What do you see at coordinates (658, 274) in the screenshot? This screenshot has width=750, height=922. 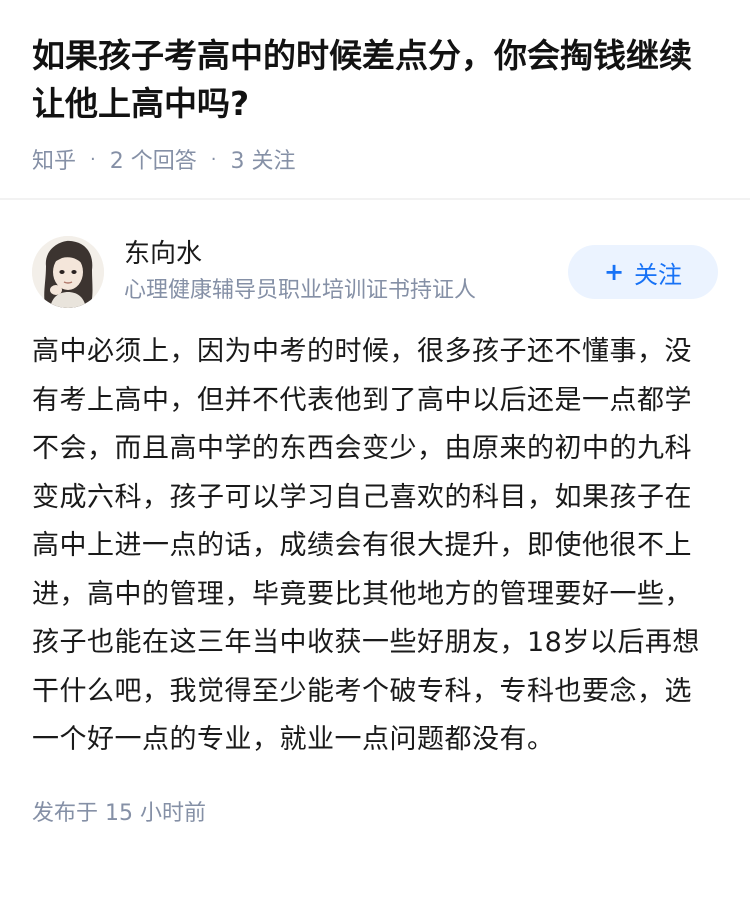 I see `follow-button-label: 关注` at bounding box center [658, 274].